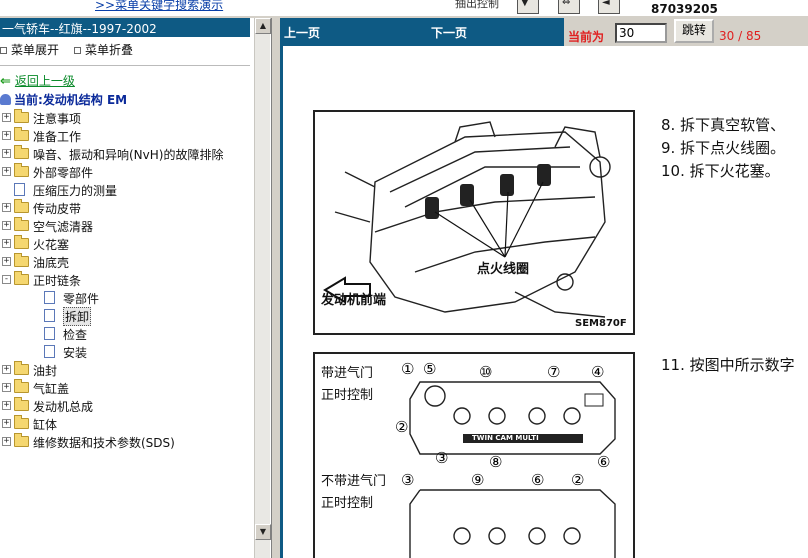  What do you see at coordinates (402, 427) in the screenshot?
I see `bolt-number: ②` at bounding box center [402, 427].